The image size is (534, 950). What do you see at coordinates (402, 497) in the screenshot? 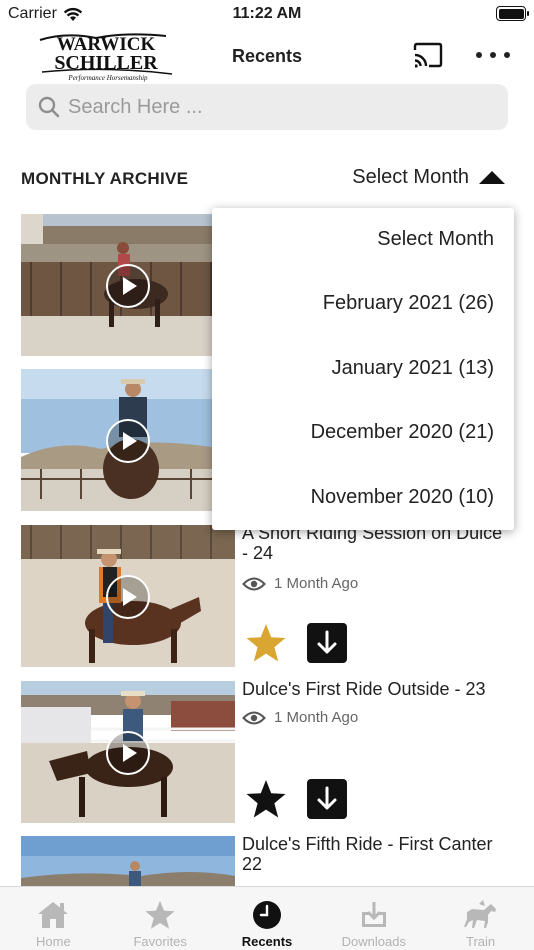
I see `dropdown-option-november-2020: November 2020 (10)` at bounding box center [402, 497].